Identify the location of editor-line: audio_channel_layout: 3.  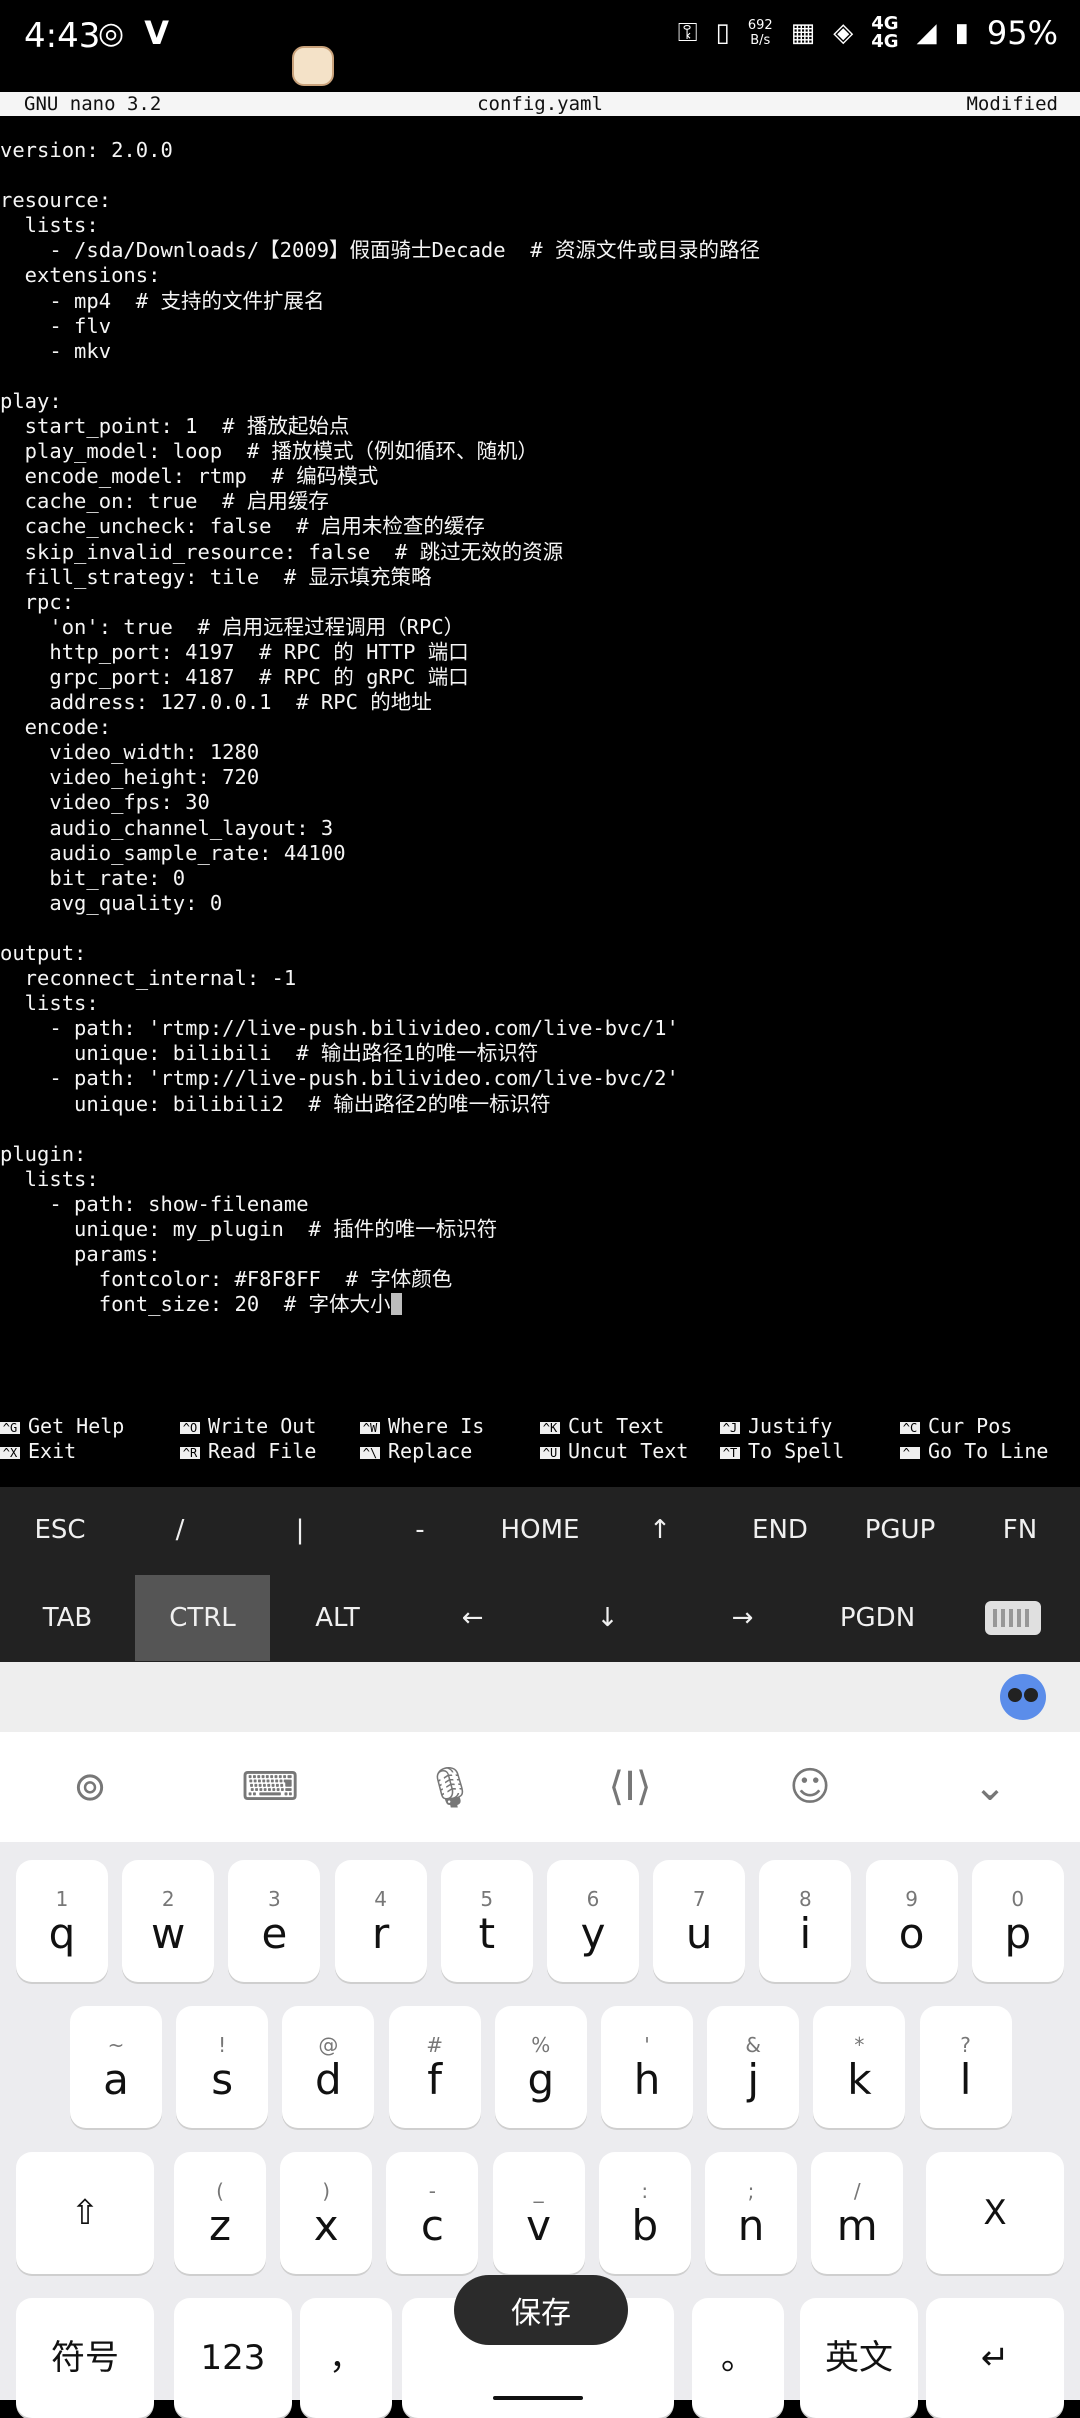
(540, 828).